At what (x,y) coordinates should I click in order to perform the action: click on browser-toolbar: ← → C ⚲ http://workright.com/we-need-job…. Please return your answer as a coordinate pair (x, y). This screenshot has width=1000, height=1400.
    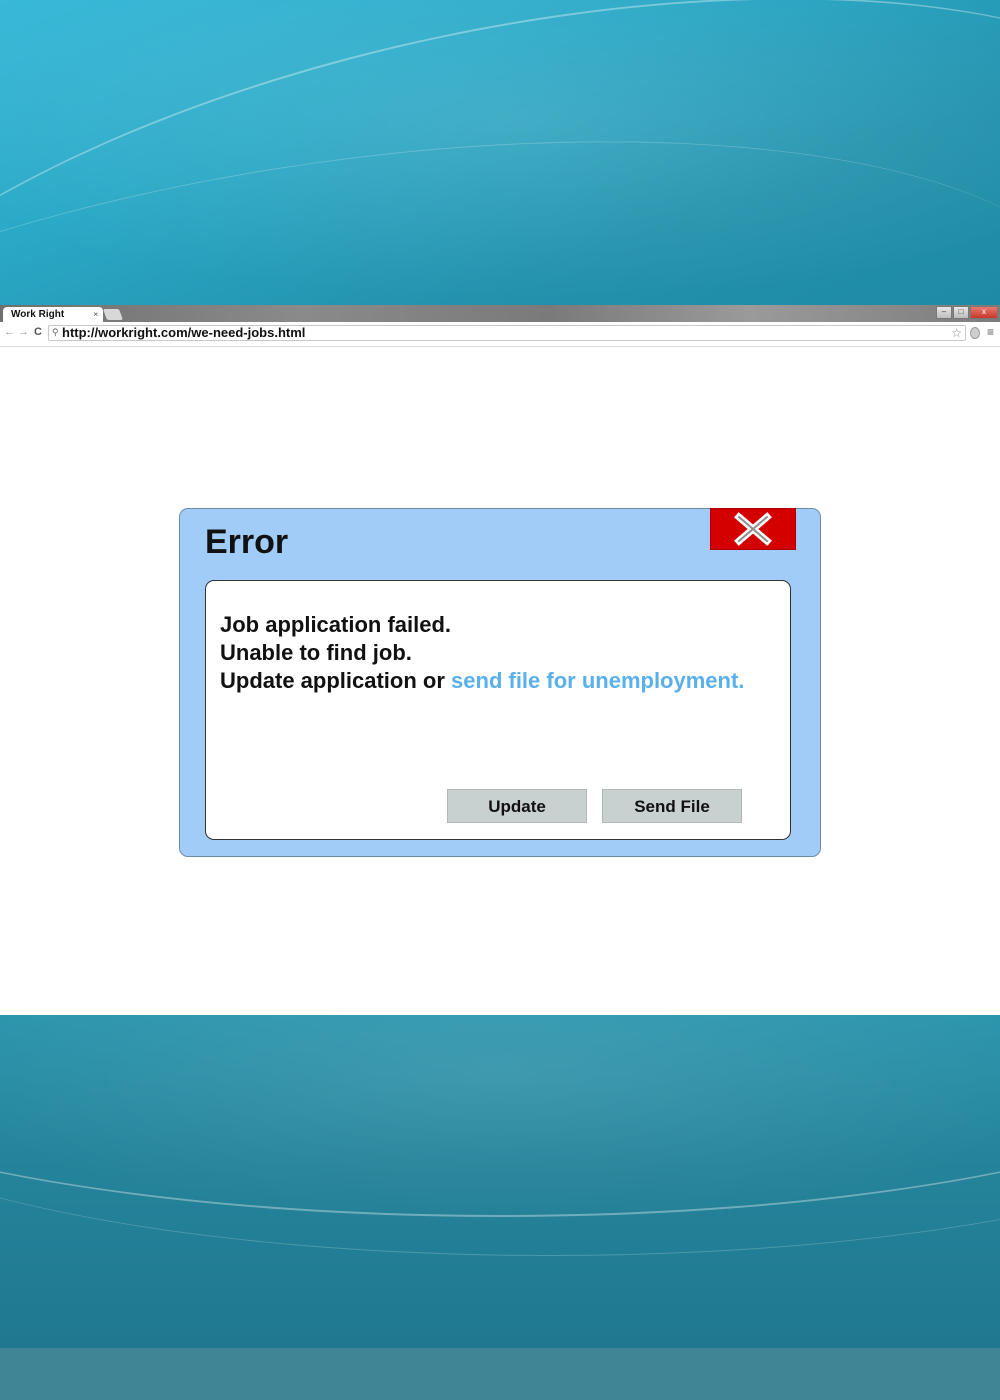
    Looking at the image, I should click on (500, 334).